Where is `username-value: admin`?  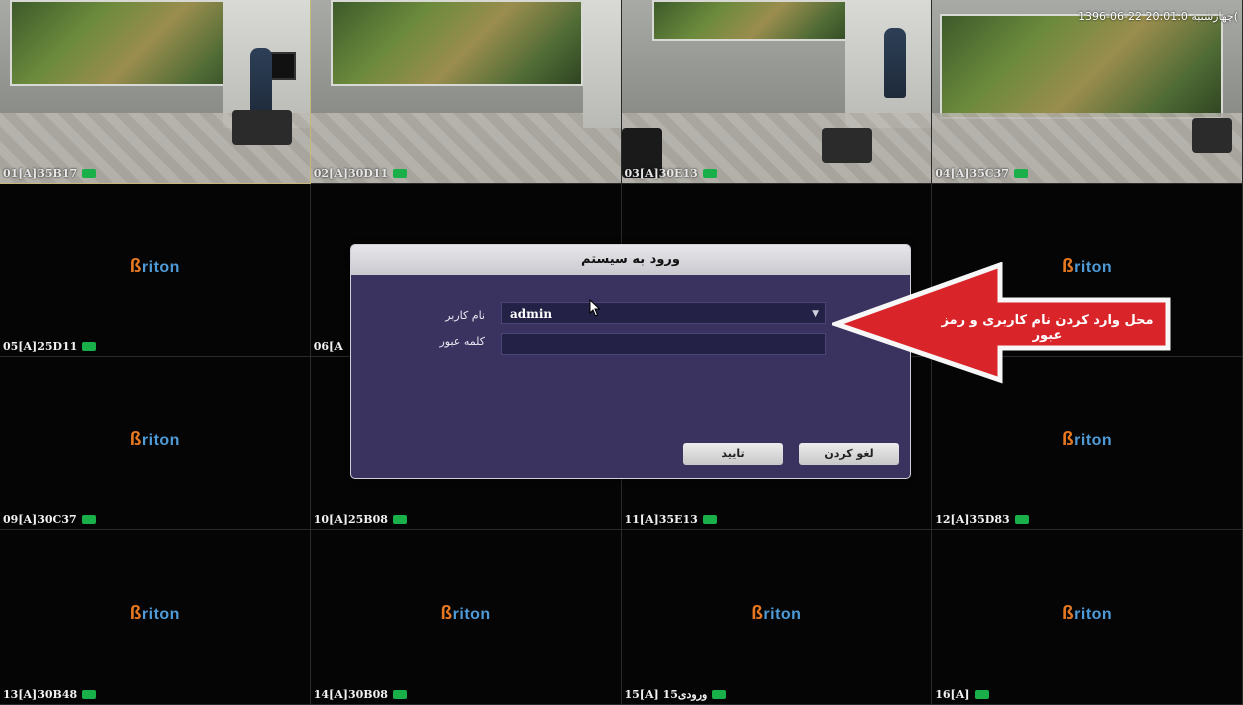 username-value: admin is located at coordinates (531, 314).